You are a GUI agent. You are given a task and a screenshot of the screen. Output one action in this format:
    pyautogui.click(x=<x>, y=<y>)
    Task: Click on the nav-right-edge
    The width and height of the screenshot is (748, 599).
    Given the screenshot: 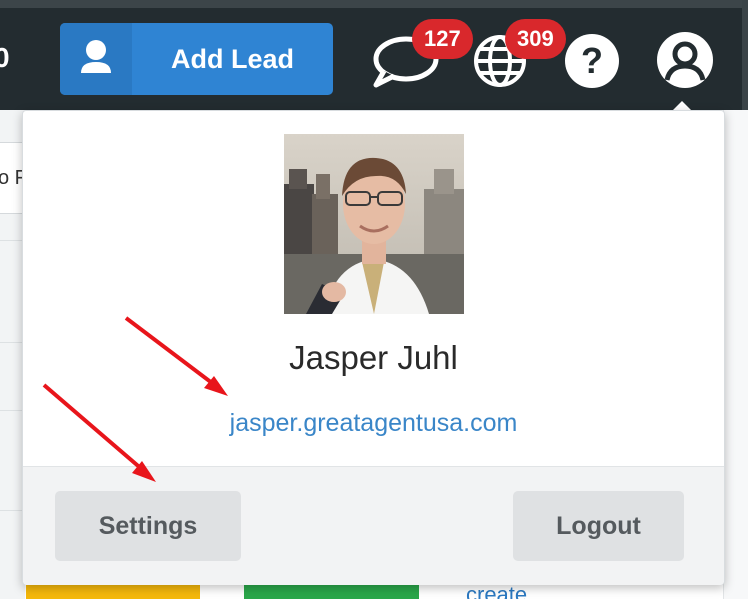 What is the action you would take?
    pyautogui.click(x=745, y=55)
    